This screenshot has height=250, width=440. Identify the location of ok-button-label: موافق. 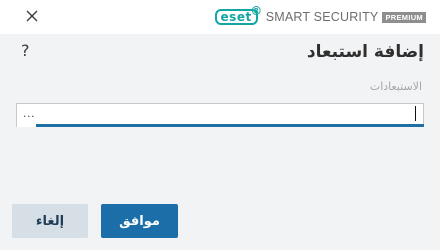
(139, 221).